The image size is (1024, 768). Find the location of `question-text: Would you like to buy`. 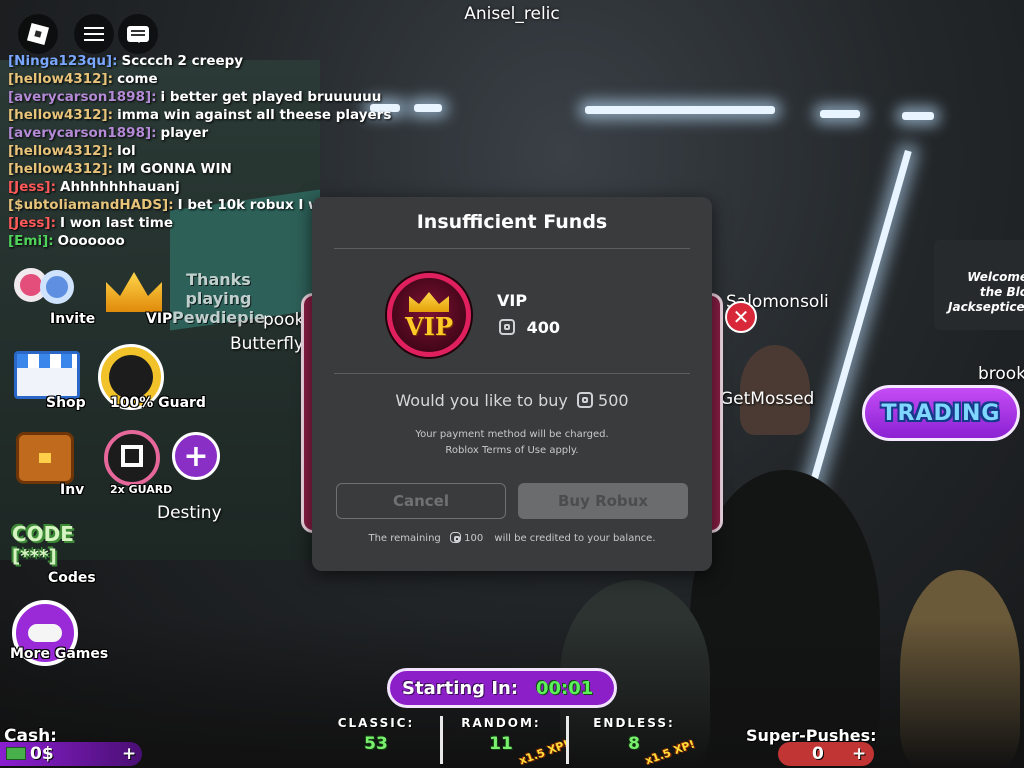

question-text: Would you like to buy is located at coordinates (481, 400).